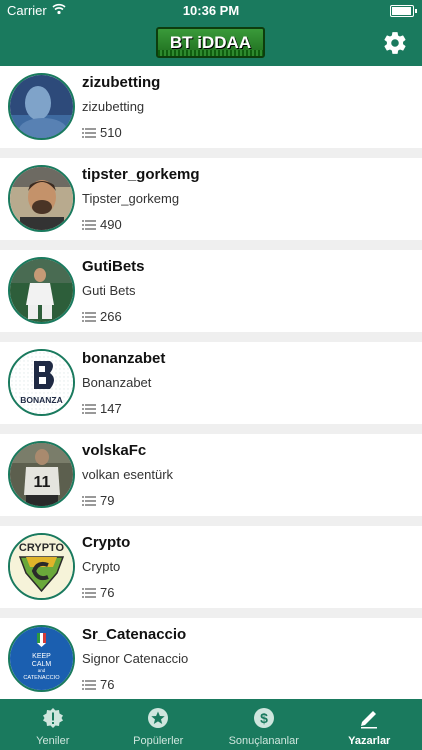  I want to click on status-bar: Carrier 10:36 PM, so click(211, 11).